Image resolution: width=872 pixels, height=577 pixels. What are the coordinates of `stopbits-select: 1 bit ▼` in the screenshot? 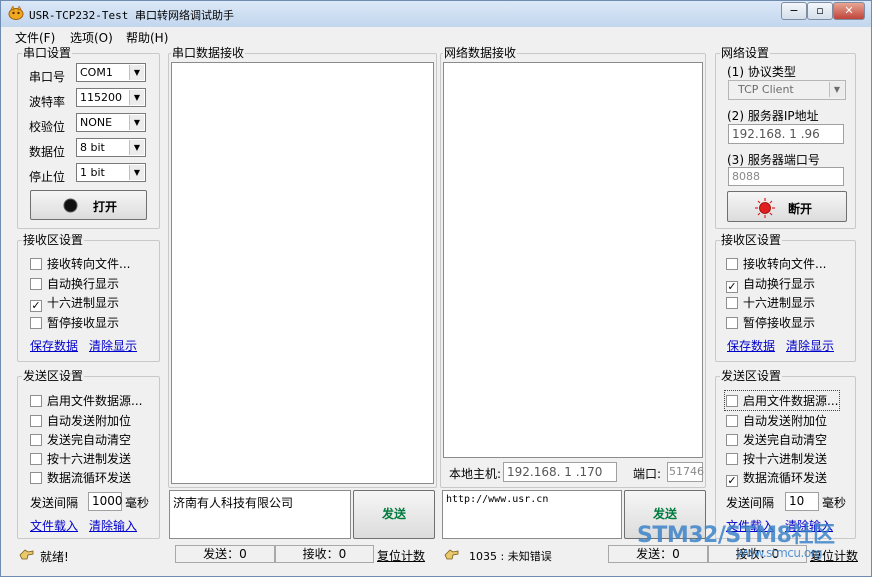 It's located at (111, 172).